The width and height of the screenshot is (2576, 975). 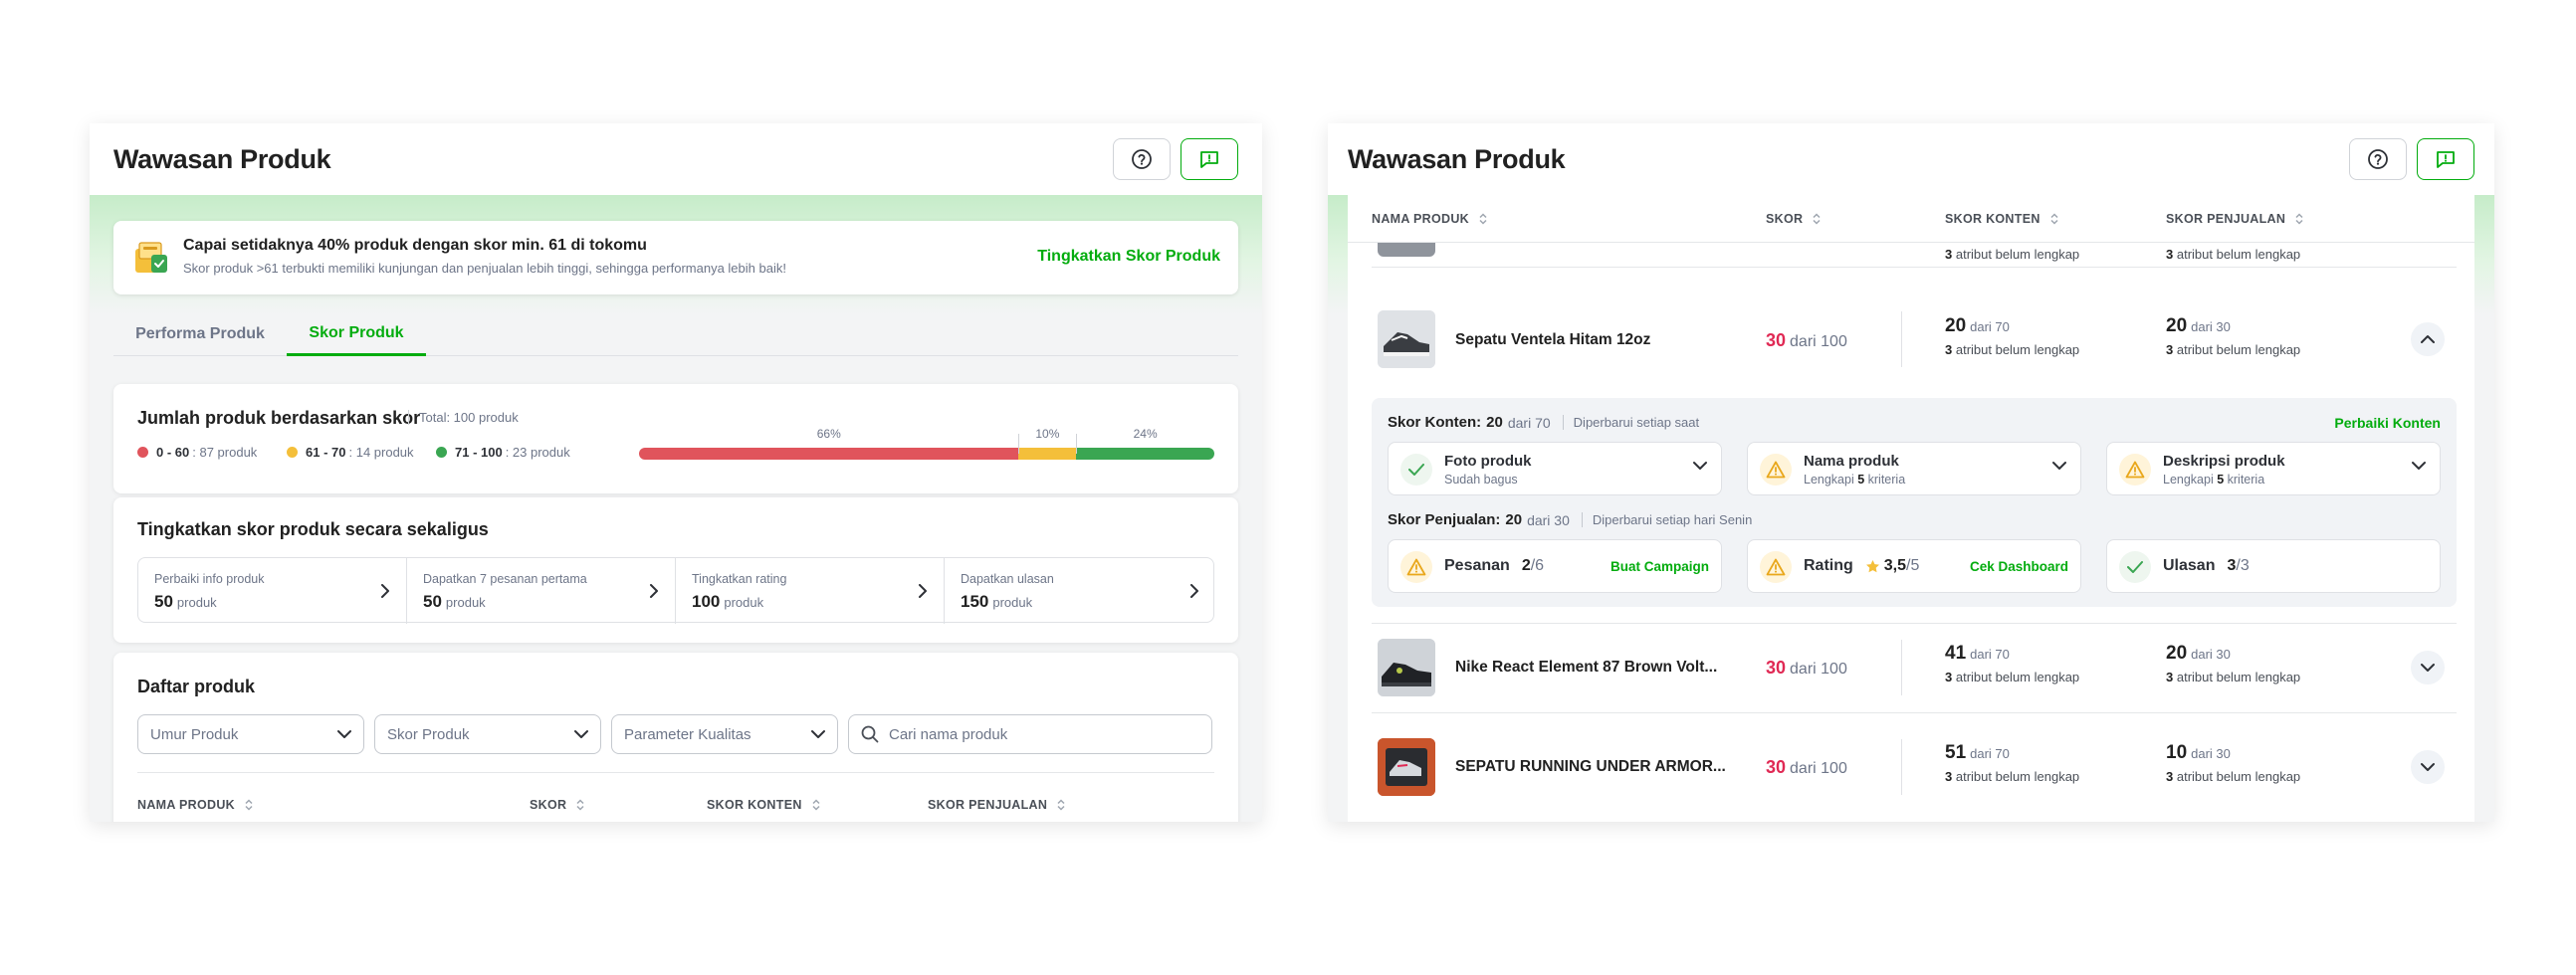 I want to click on action-value: 50 produk, so click(x=454, y=601).